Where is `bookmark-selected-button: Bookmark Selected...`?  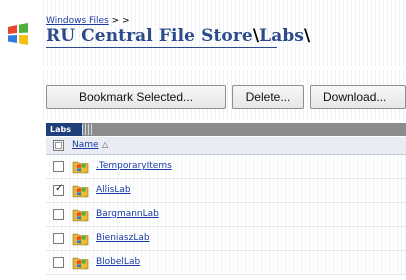 bookmark-selected-button: Bookmark Selected... is located at coordinates (136, 97).